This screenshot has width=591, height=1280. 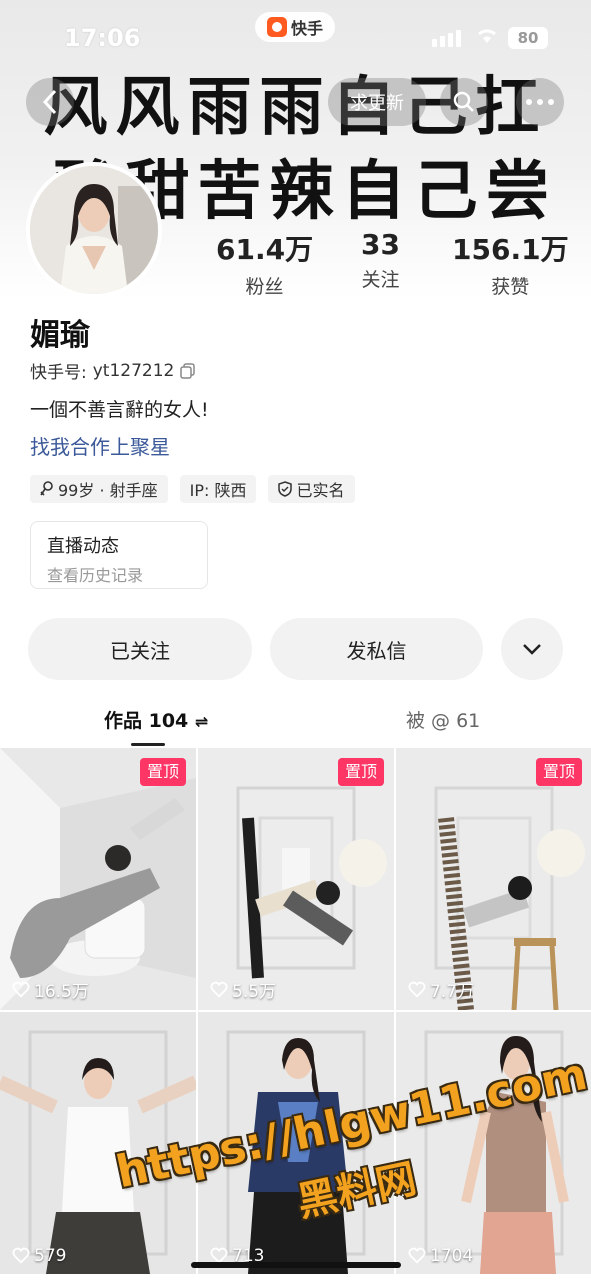 What do you see at coordinates (146, 721) in the screenshot?
I see `tab-works-label: 作品 104` at bounding box center [146, 721].